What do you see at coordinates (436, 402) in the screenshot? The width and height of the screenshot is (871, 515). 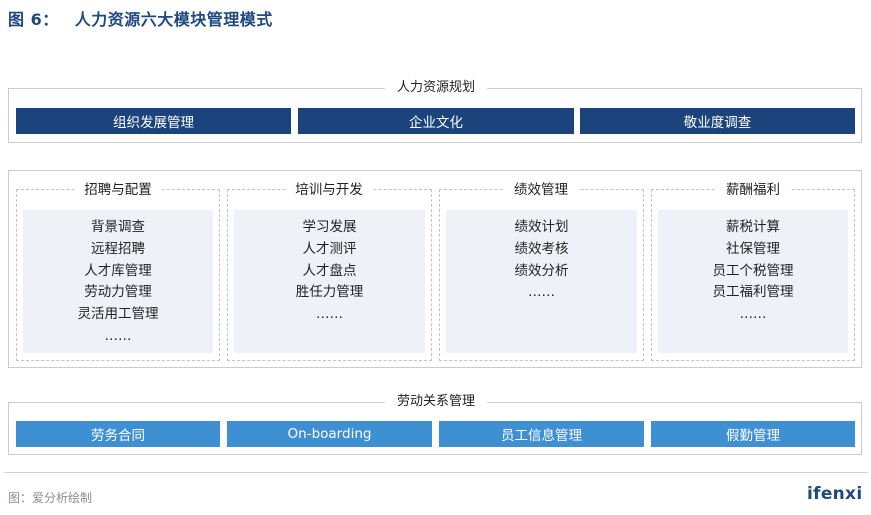 I see `labor-label: 劳动关系管理` at bounding box center [436, 402].